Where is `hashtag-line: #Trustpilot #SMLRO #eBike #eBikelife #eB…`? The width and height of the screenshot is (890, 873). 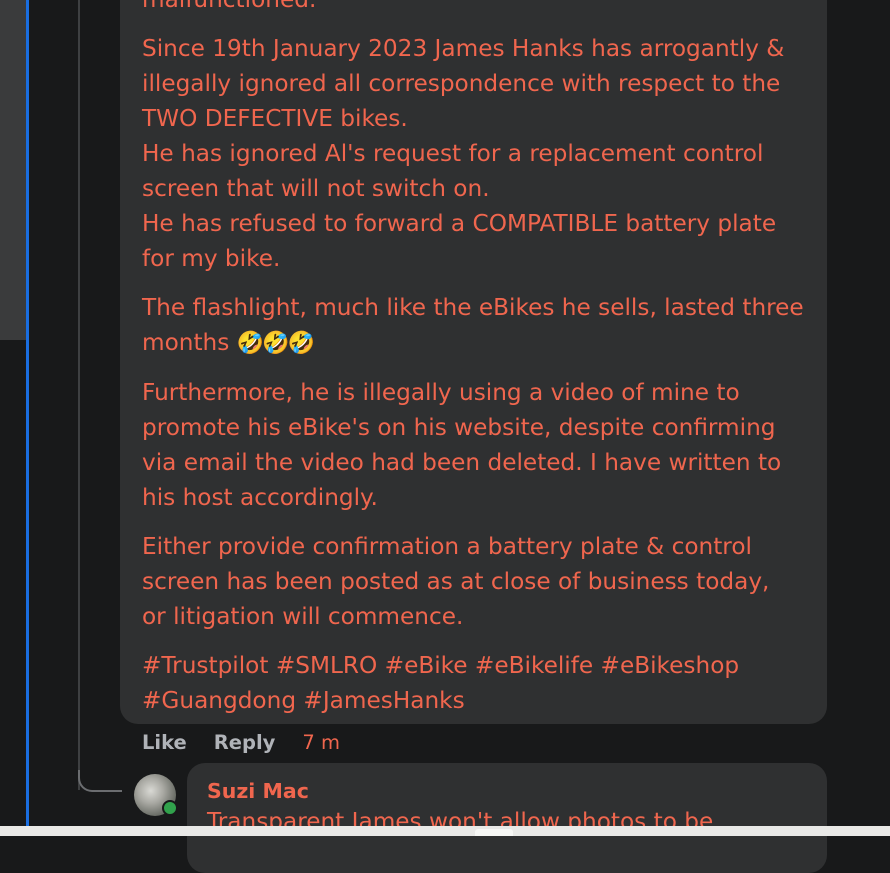
hashtag-line: #Trustpilot #SMLRO #eBike #eBikelife #eB… is located at coordinates (473, 665).